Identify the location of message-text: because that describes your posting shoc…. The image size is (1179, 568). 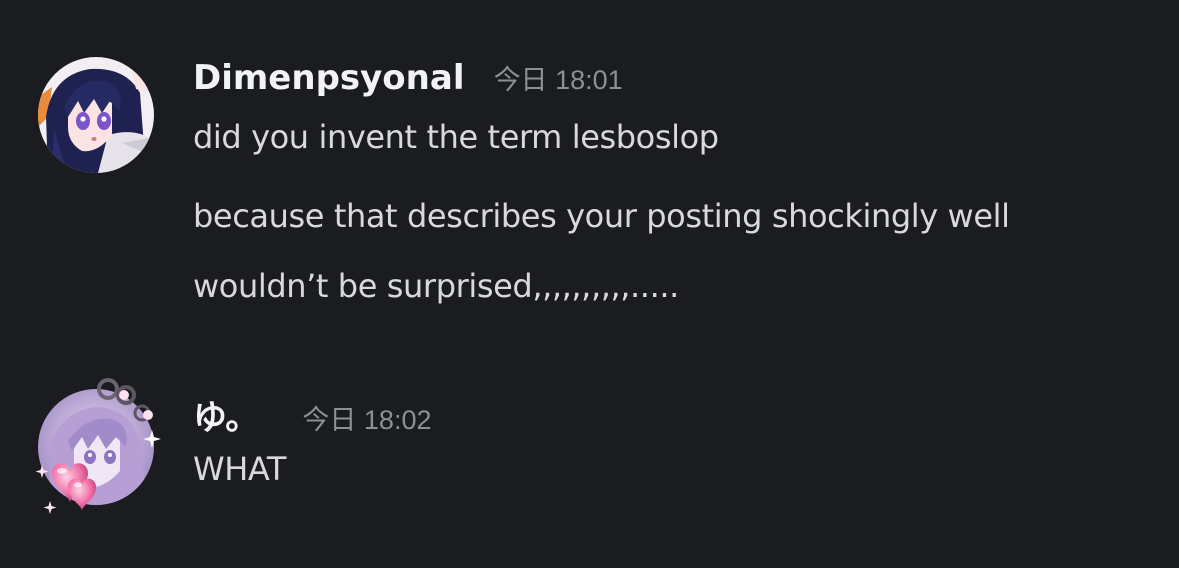
(601, 216).